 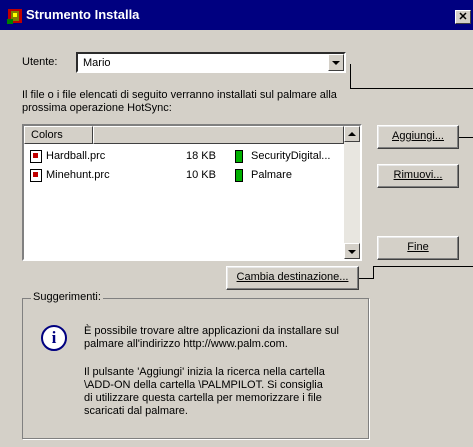 What do you see at coordinates (418, 248) in the screenshot?
I see `done-button: Fine` at bounding box center [418, 248].